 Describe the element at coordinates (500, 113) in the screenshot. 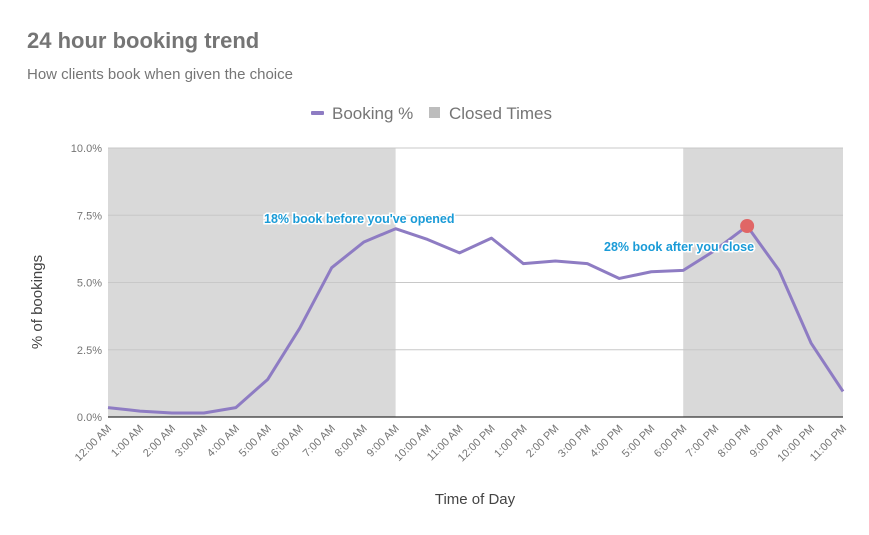

I see `legend-label-closed: Closed Times` at that location.